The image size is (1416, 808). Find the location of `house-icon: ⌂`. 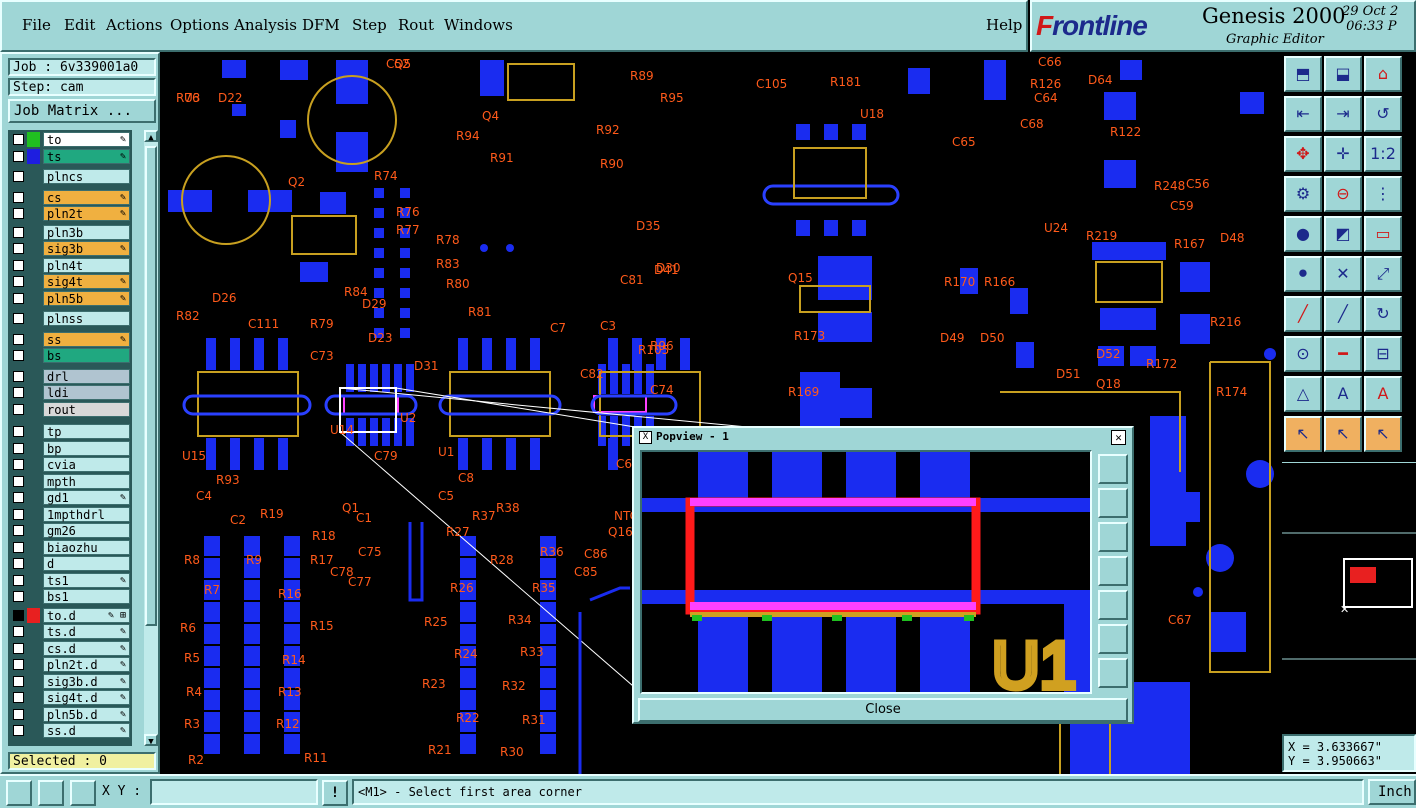

house-icon: ⌂ is located at coordinates (1383, 74).